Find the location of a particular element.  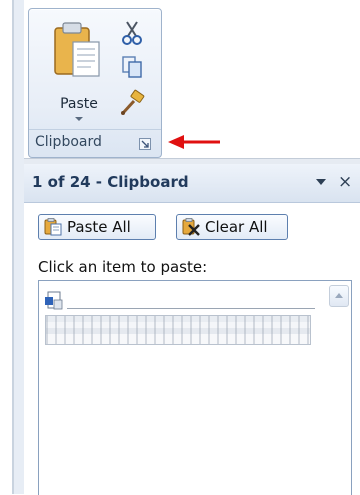

pane-title: 1 of 24 - Clipboard is located at coordinates (110, 182).